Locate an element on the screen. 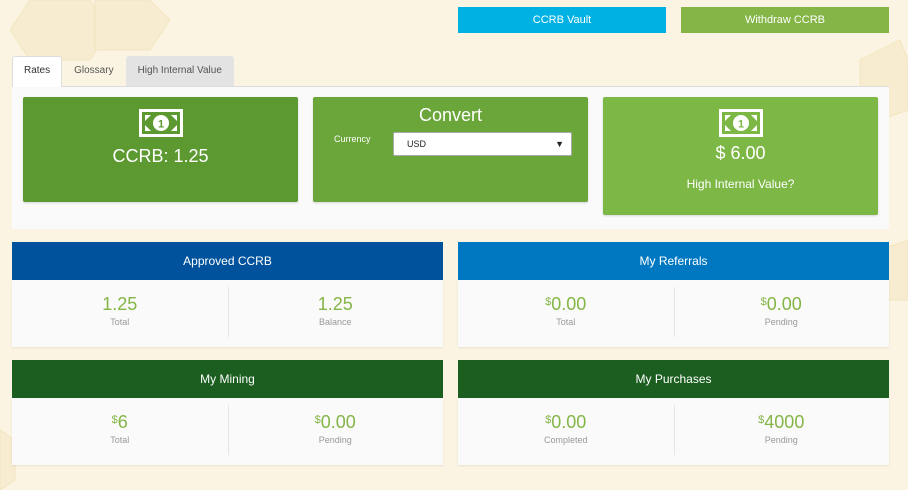 This screenshot has width=908, height=490. mining-total-amount: 6 is located at coordinates (122, 422).